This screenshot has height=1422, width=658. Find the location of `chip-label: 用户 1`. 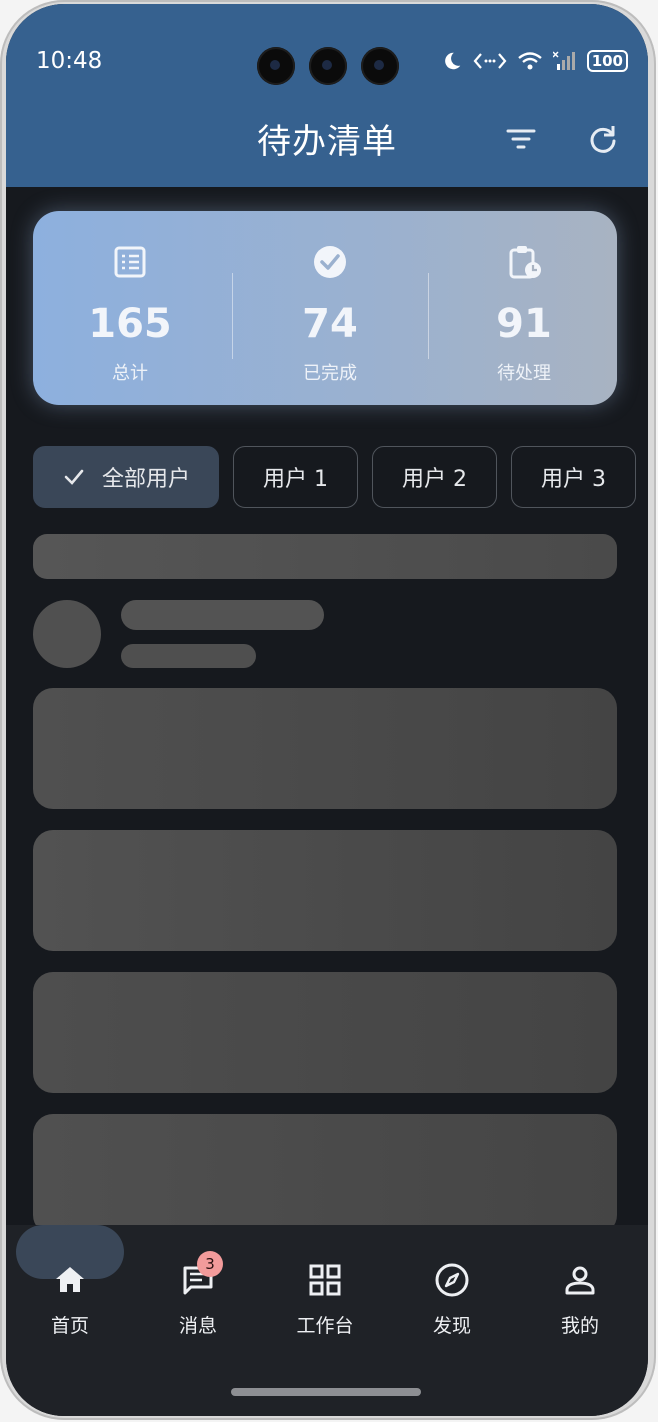

chip-label: 用户 1 is located at coordinates (295, 479).